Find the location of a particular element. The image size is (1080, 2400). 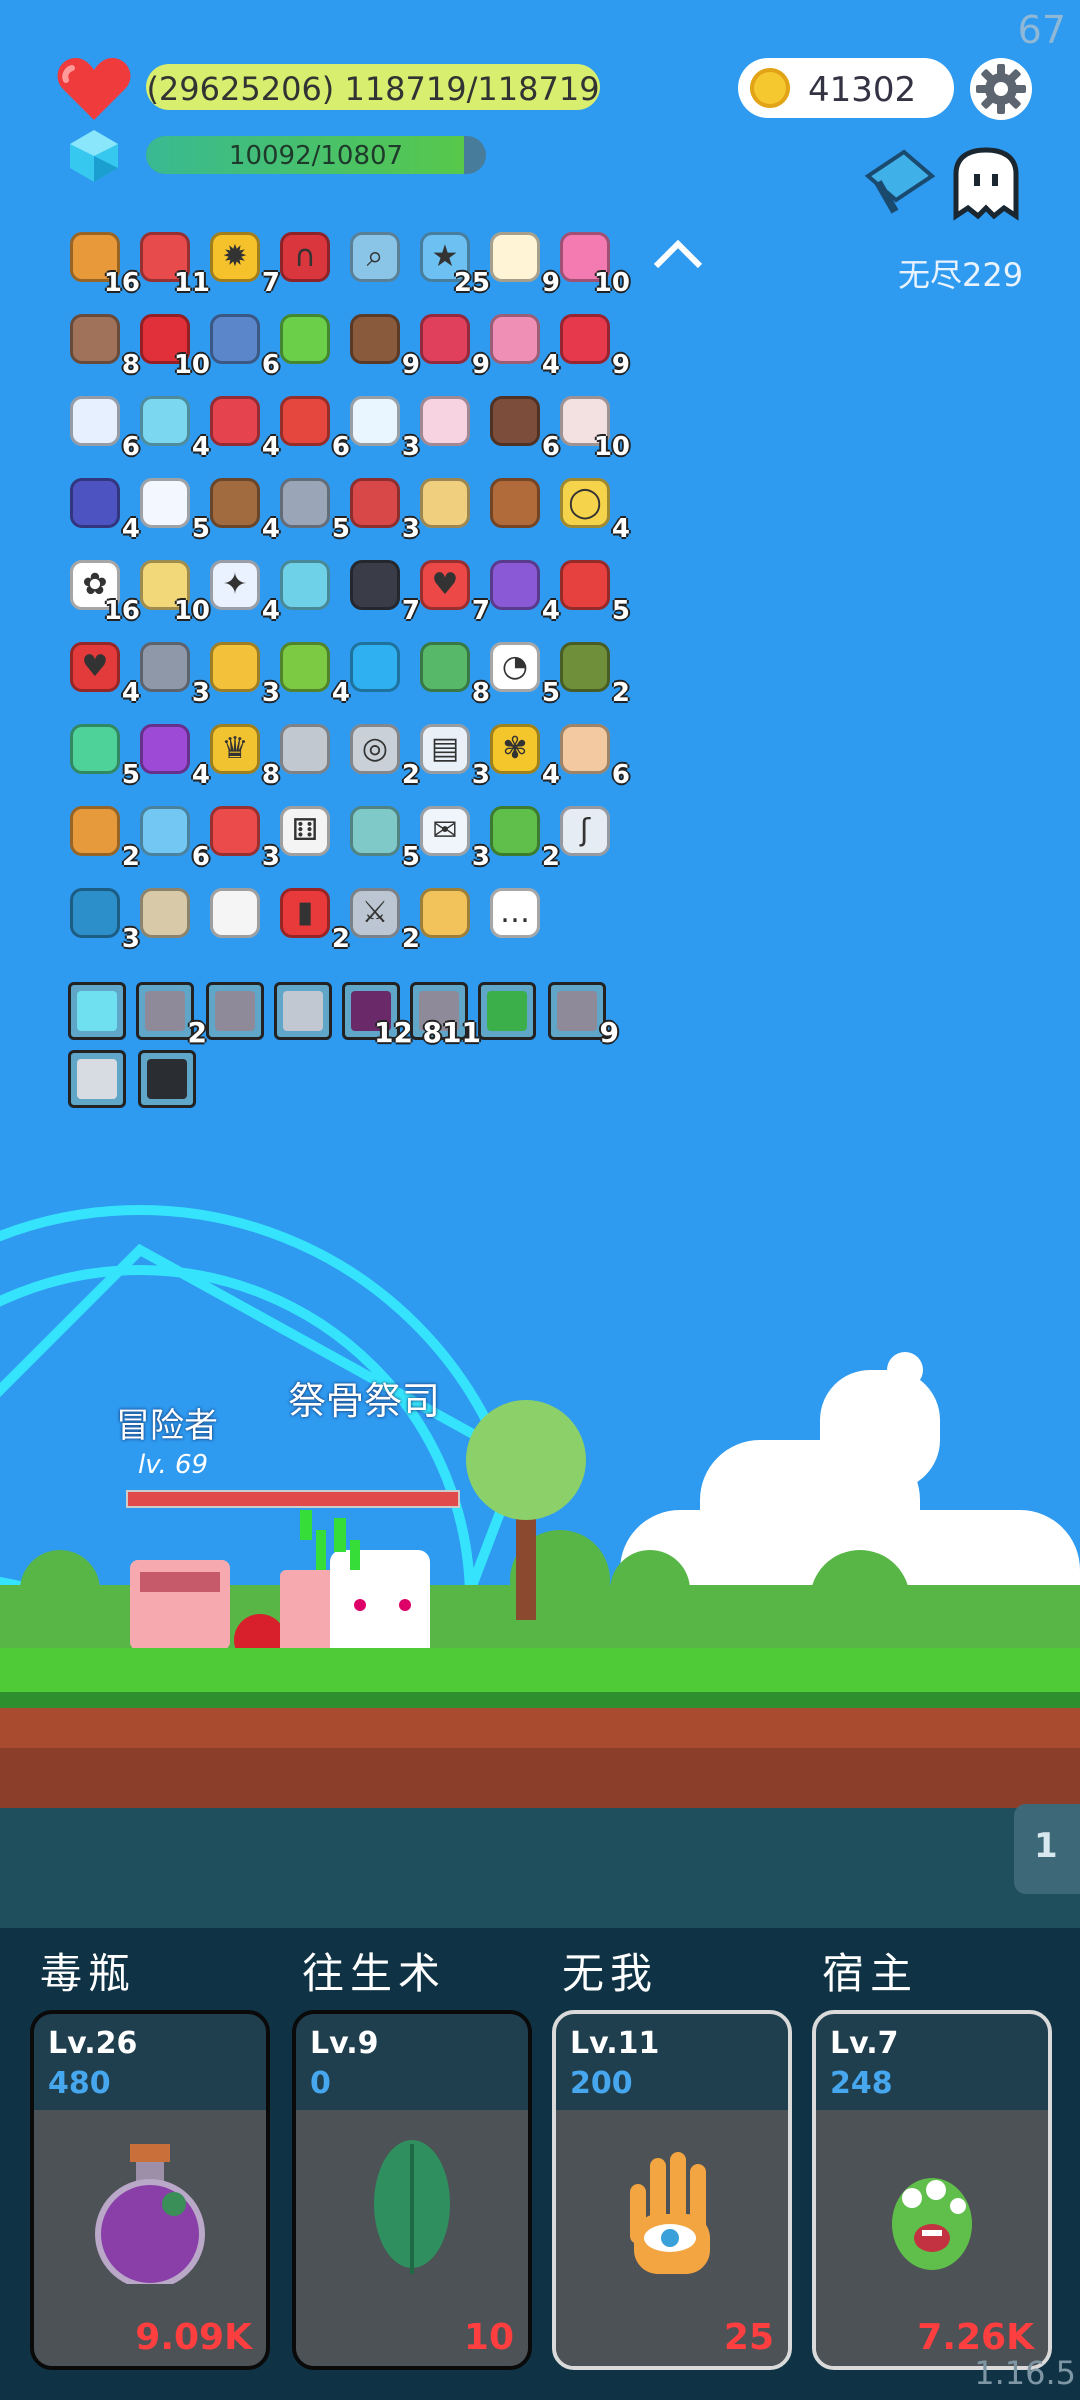

inventory-item: ⚔ 2 is located at coordinates (383, 918).